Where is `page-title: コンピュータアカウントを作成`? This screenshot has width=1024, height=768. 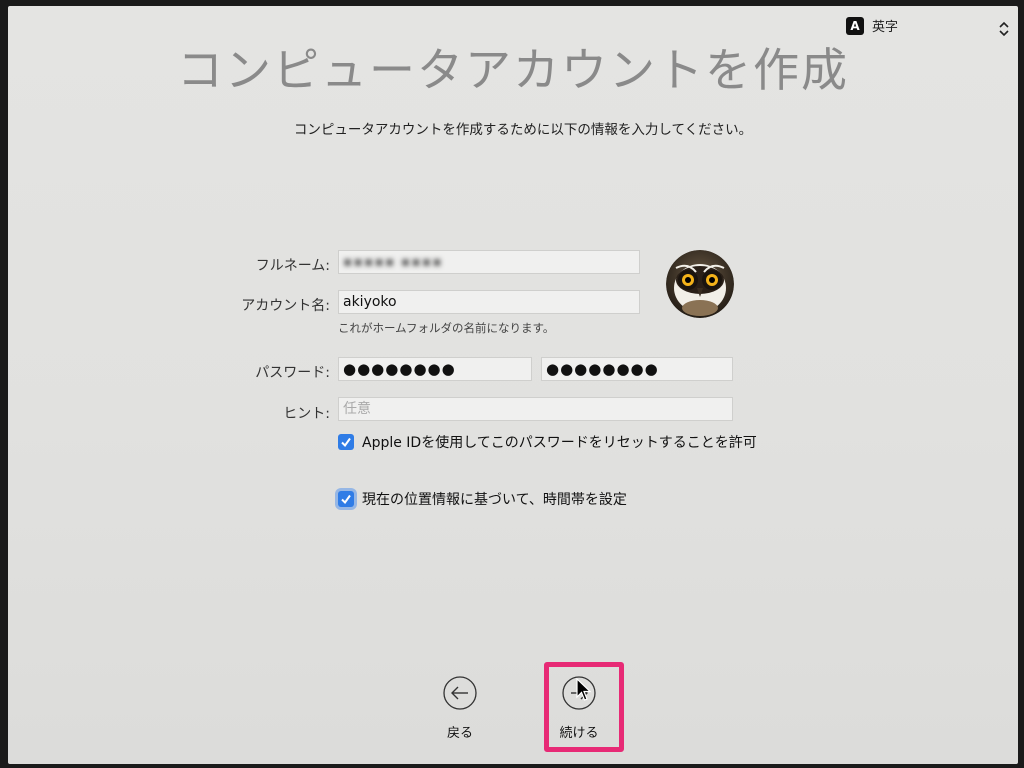 page-title: コンピュータアカウントを作成 is located at coordinates (513, 70).